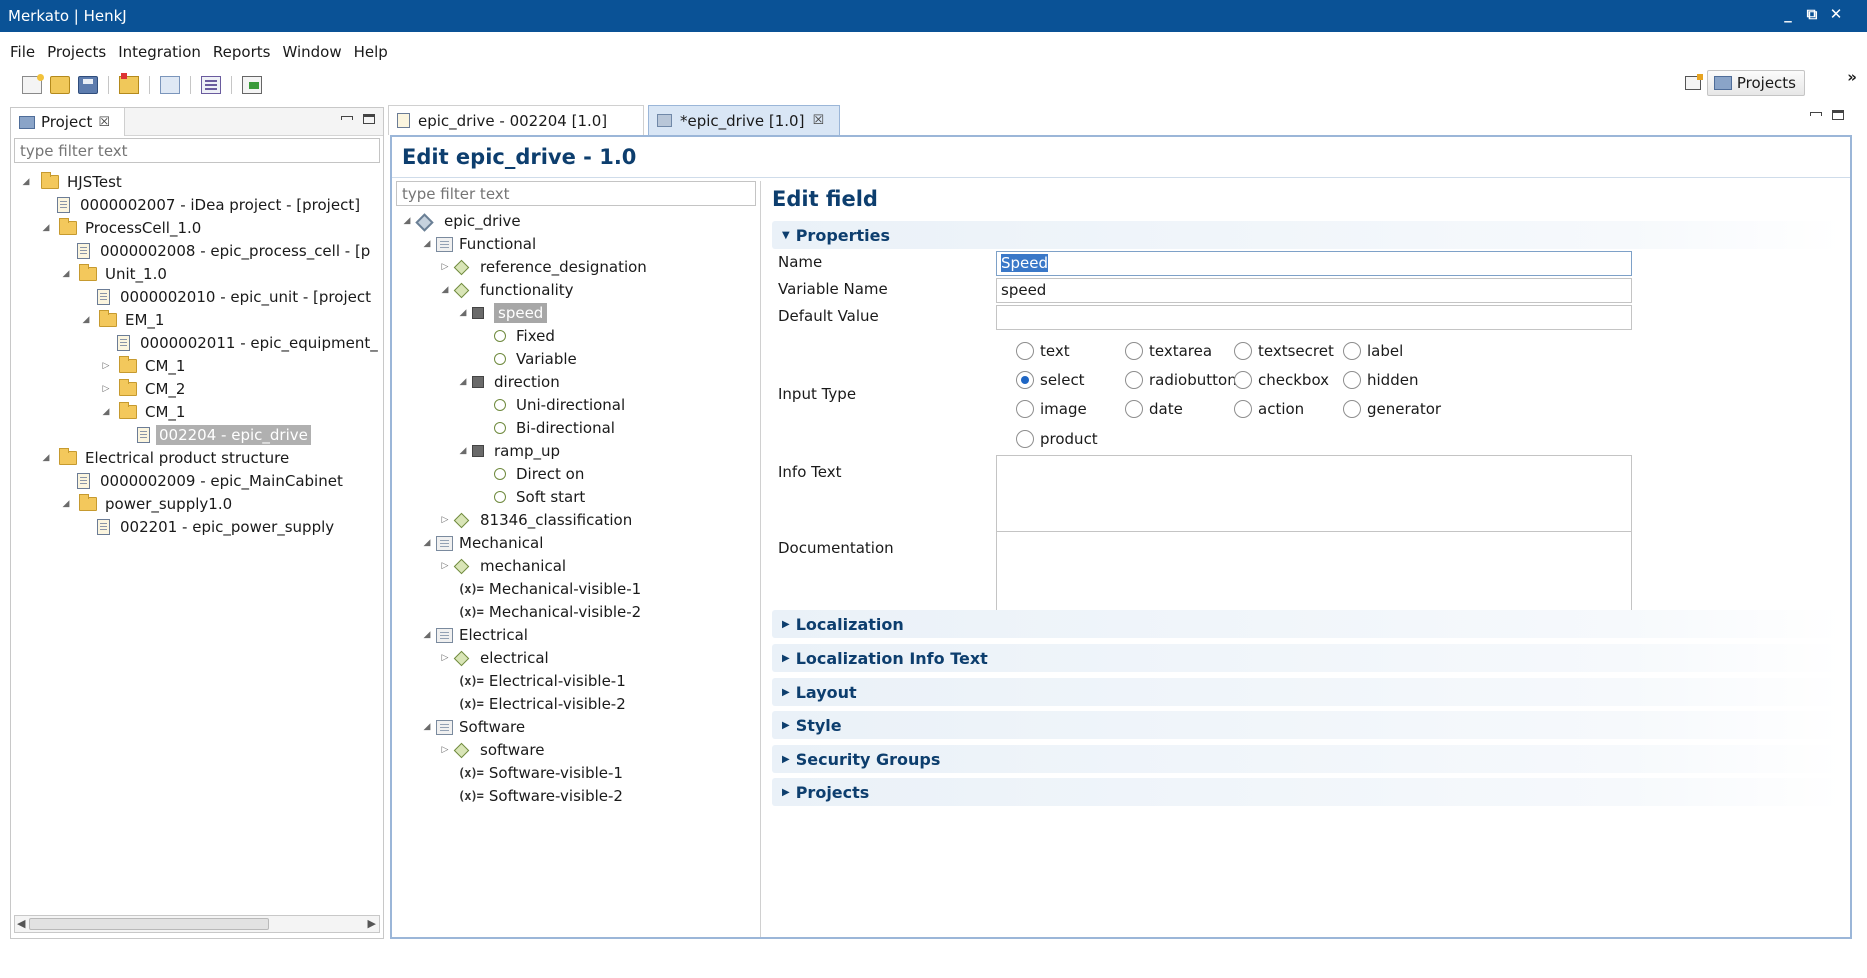  I want to click on tree-node: Fixed, so click(524, 336).